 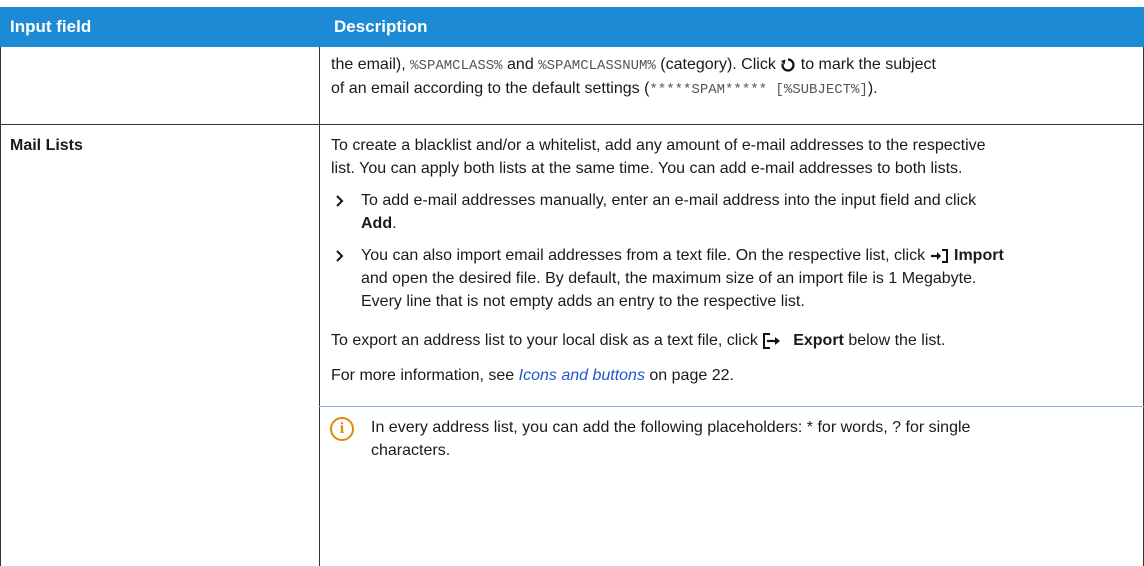 I want to click on icons-and-buttons-link: Icons and buttons, so click(x=582, y=375).